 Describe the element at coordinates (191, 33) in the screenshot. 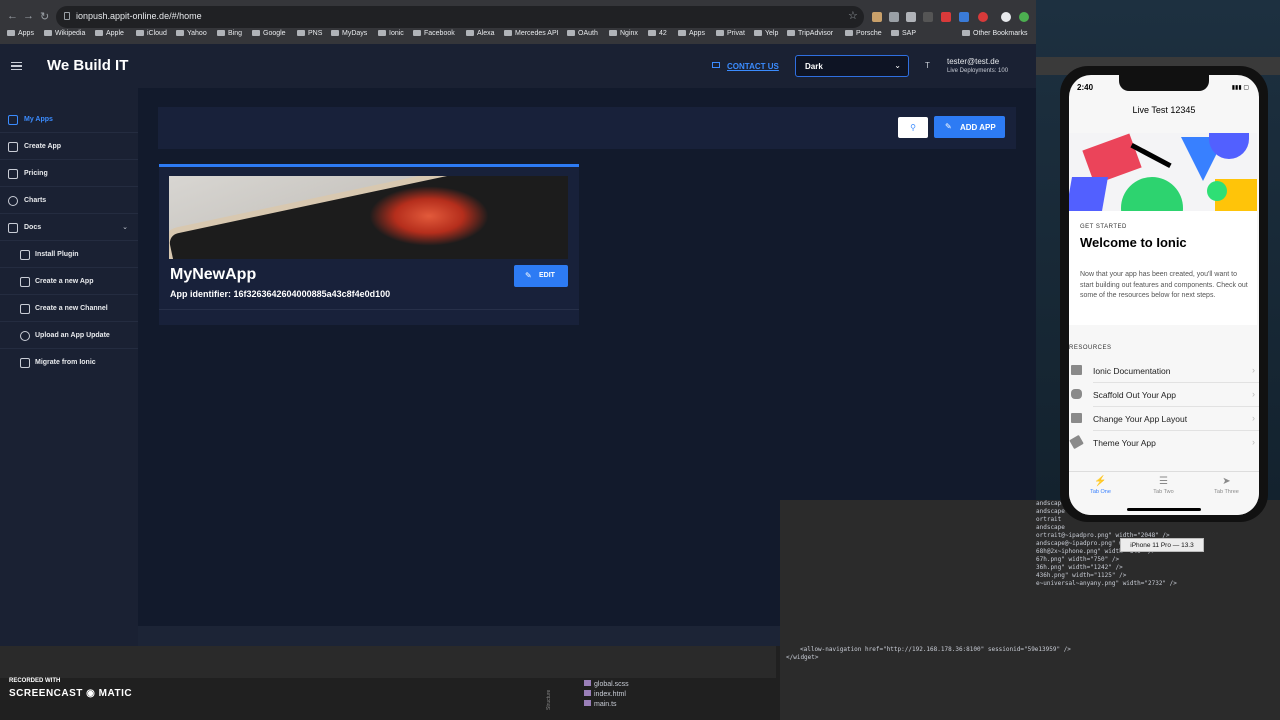

I see `bookmark: Yahoo` at that location.